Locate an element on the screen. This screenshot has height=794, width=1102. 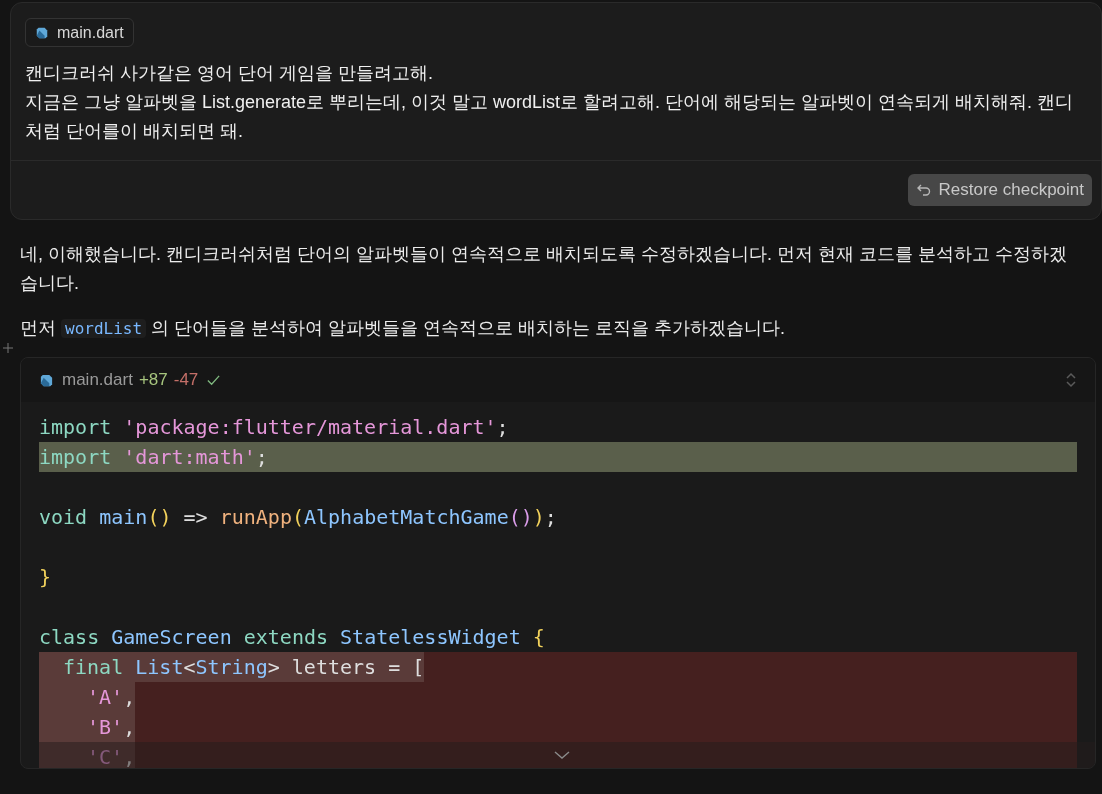
message-text: 캔디크러쉬 사가같은 영어 단어 게임을 만들려고해. is located at coordinates (229, 73).